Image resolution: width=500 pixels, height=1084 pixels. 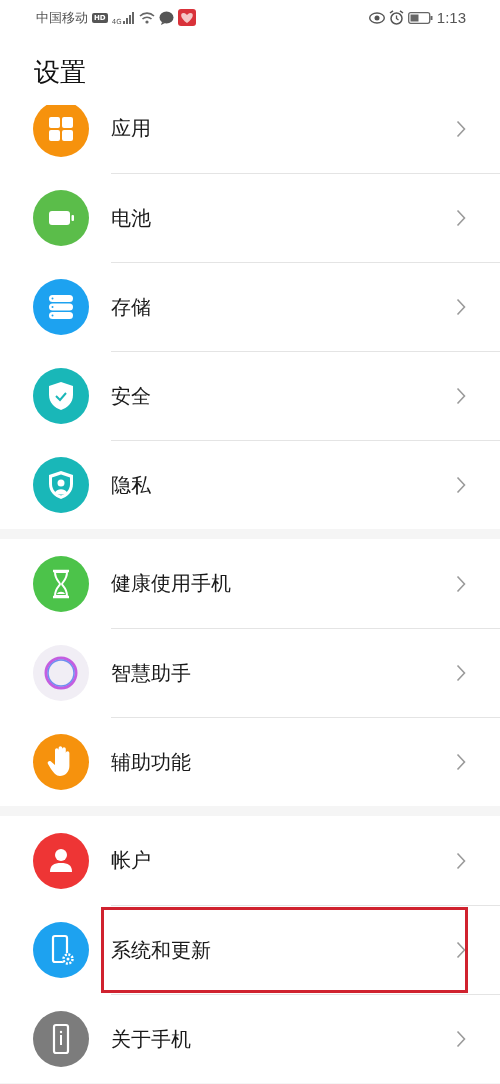 What do you see at coordinates (250, 395) in the screenshot?
I see `settings-item: 安全` at bounding box center [250, 395].